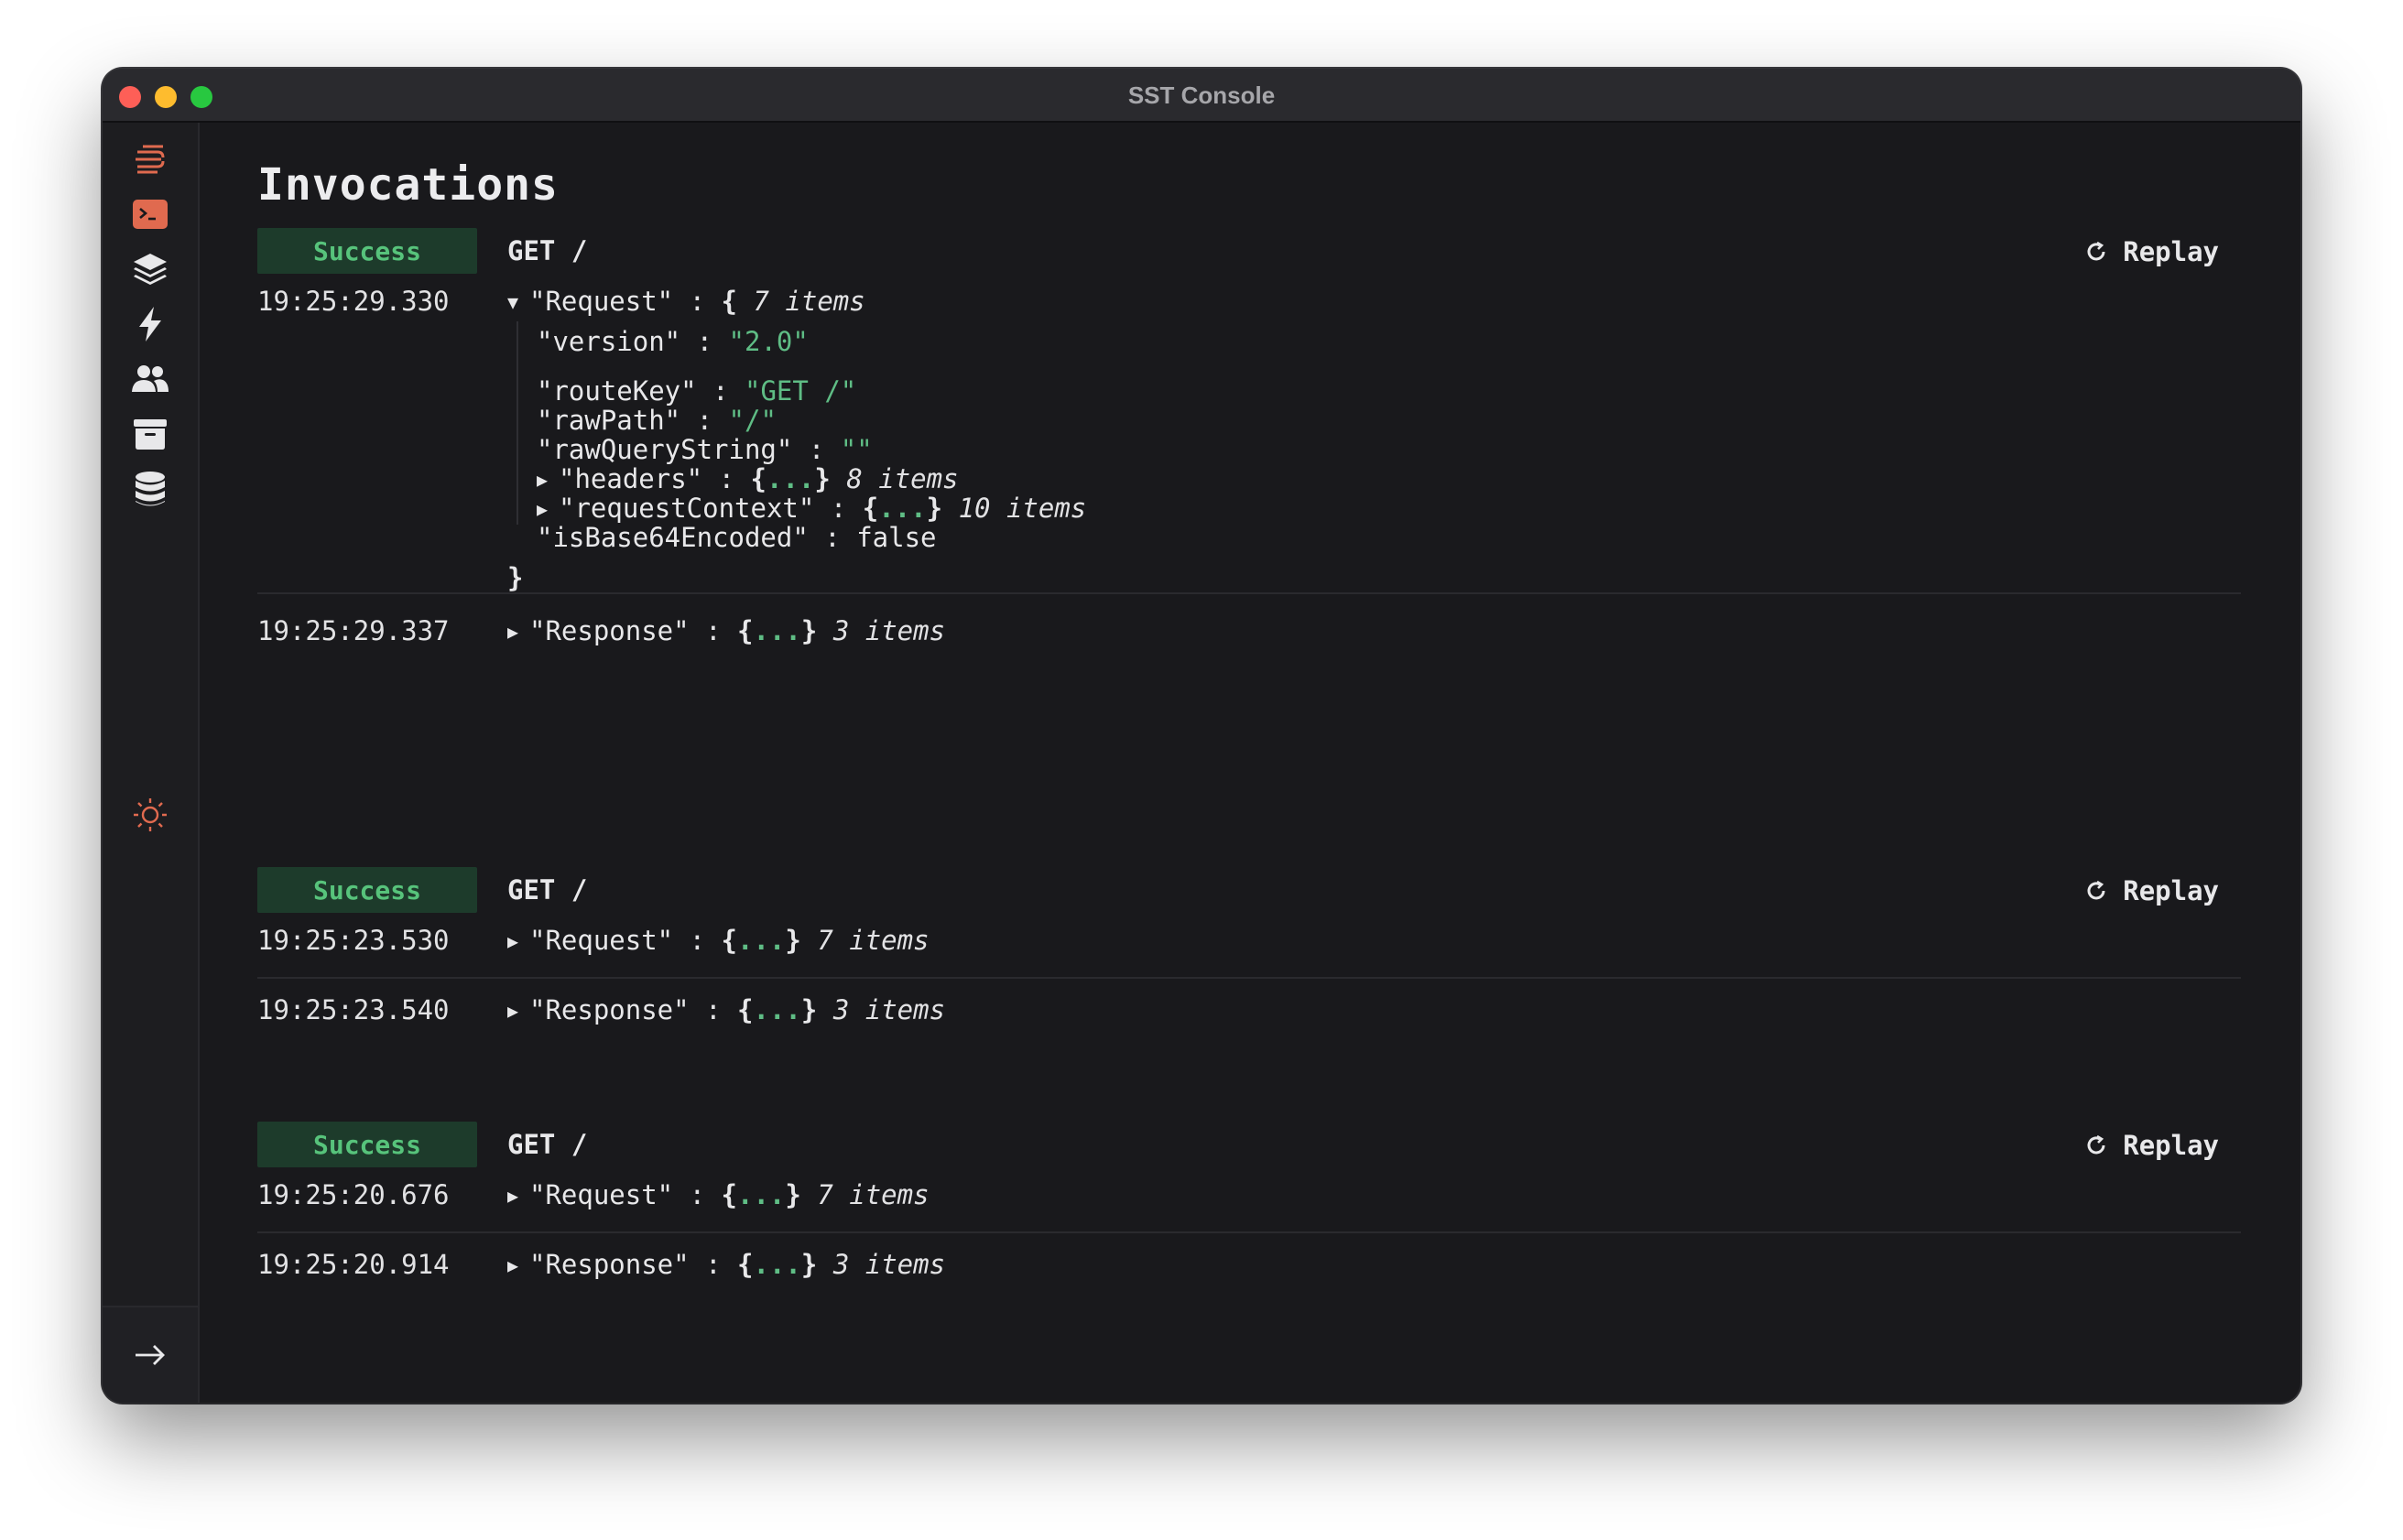 This screenshot has height=1540, width=2403. I want to click on sst-logo-icon, so click(150, 159).